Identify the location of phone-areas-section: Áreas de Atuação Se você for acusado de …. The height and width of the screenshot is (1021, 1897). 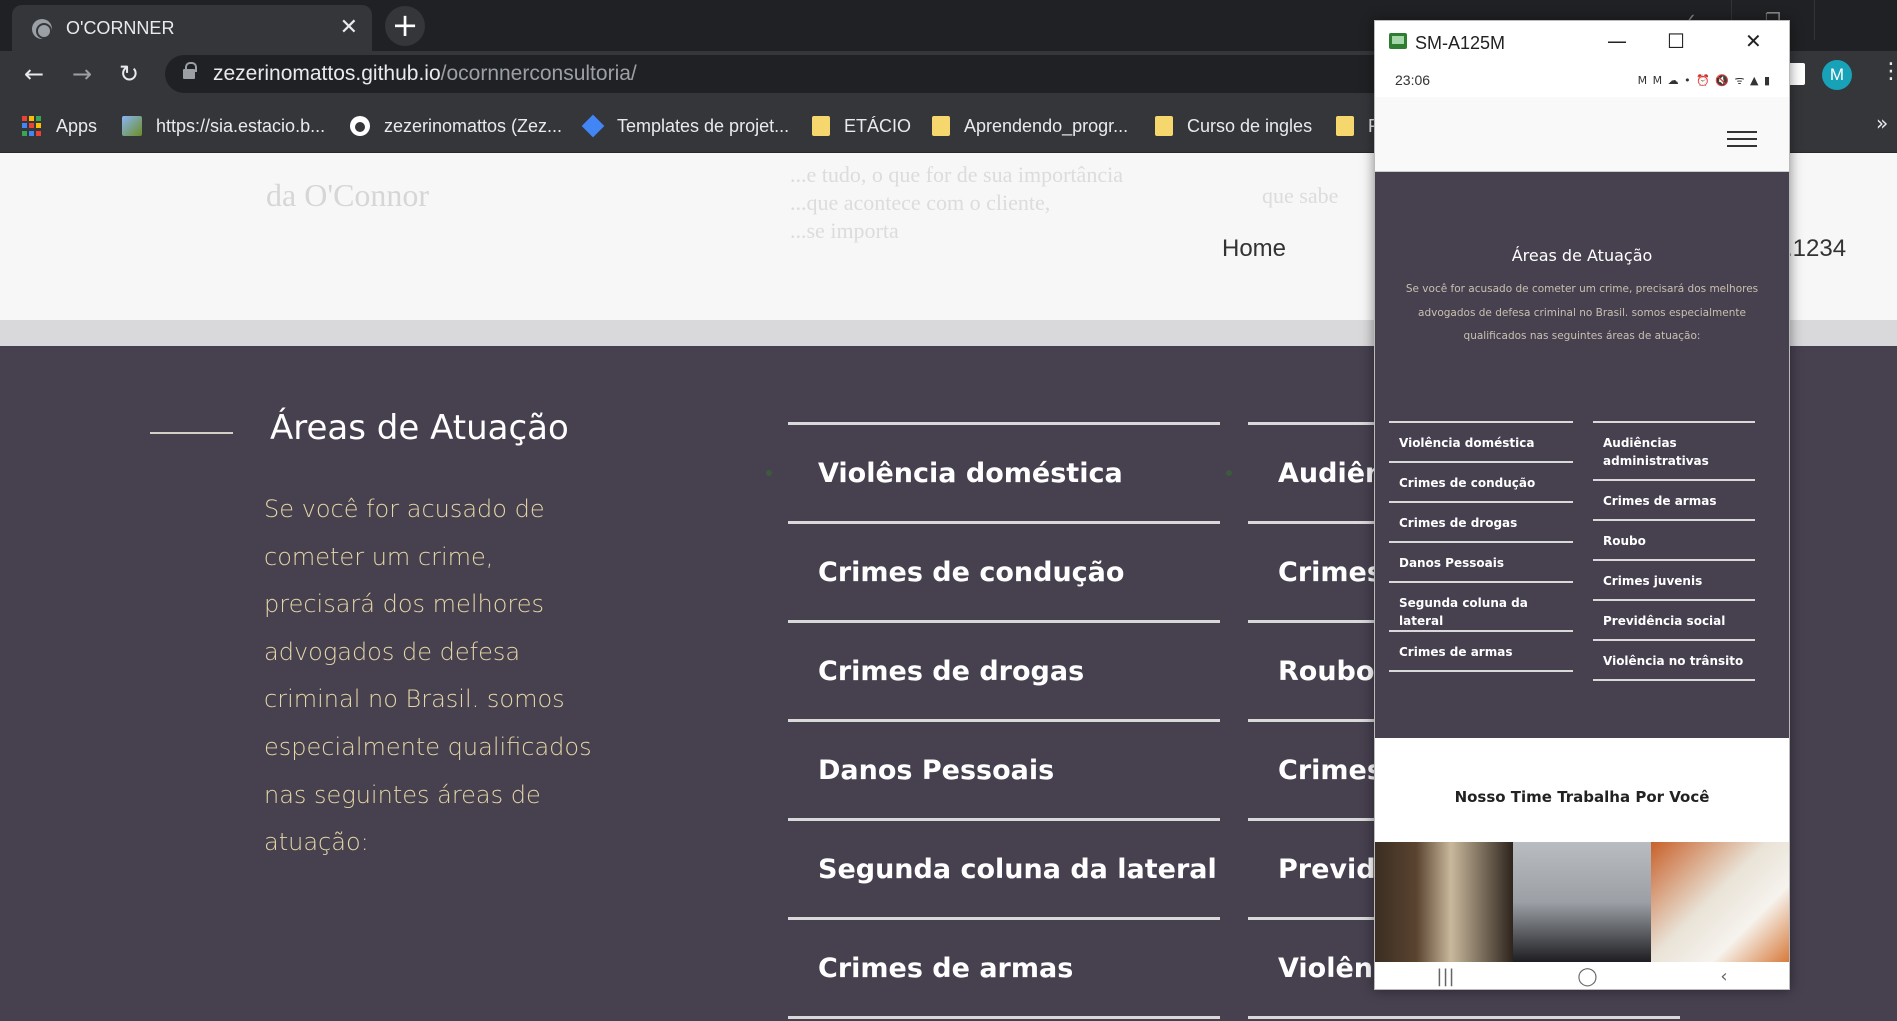
(1582, 455).